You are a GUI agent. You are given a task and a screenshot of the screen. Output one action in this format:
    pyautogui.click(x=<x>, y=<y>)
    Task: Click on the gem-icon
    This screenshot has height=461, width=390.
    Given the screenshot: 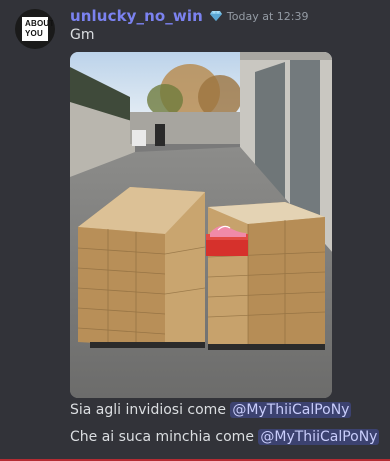 What is the action you would take?
    pyautogui.click(x=215, y=16)
    